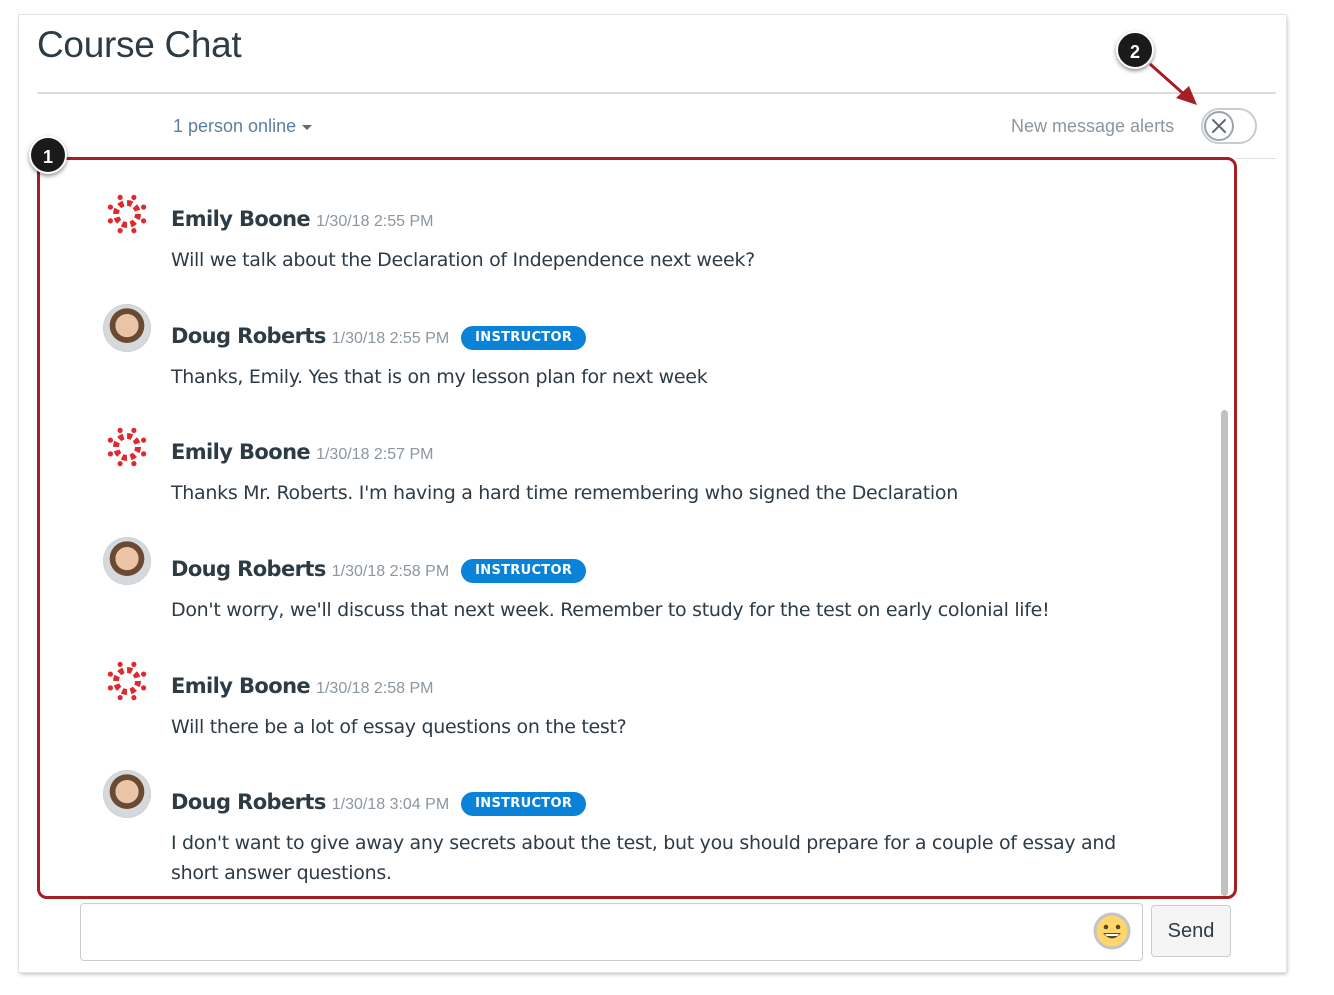  Describe the element at coordinates (588, 933) in the screenshot. I see `message-input` at that location.